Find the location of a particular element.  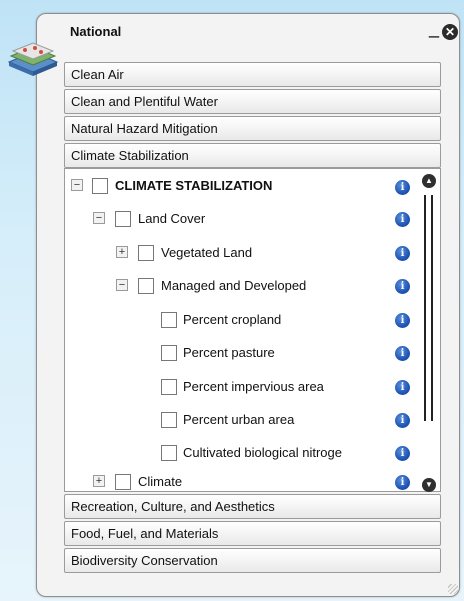

section-climate-stabilization: Climate Stabilization is located at coordinates (252, 155).